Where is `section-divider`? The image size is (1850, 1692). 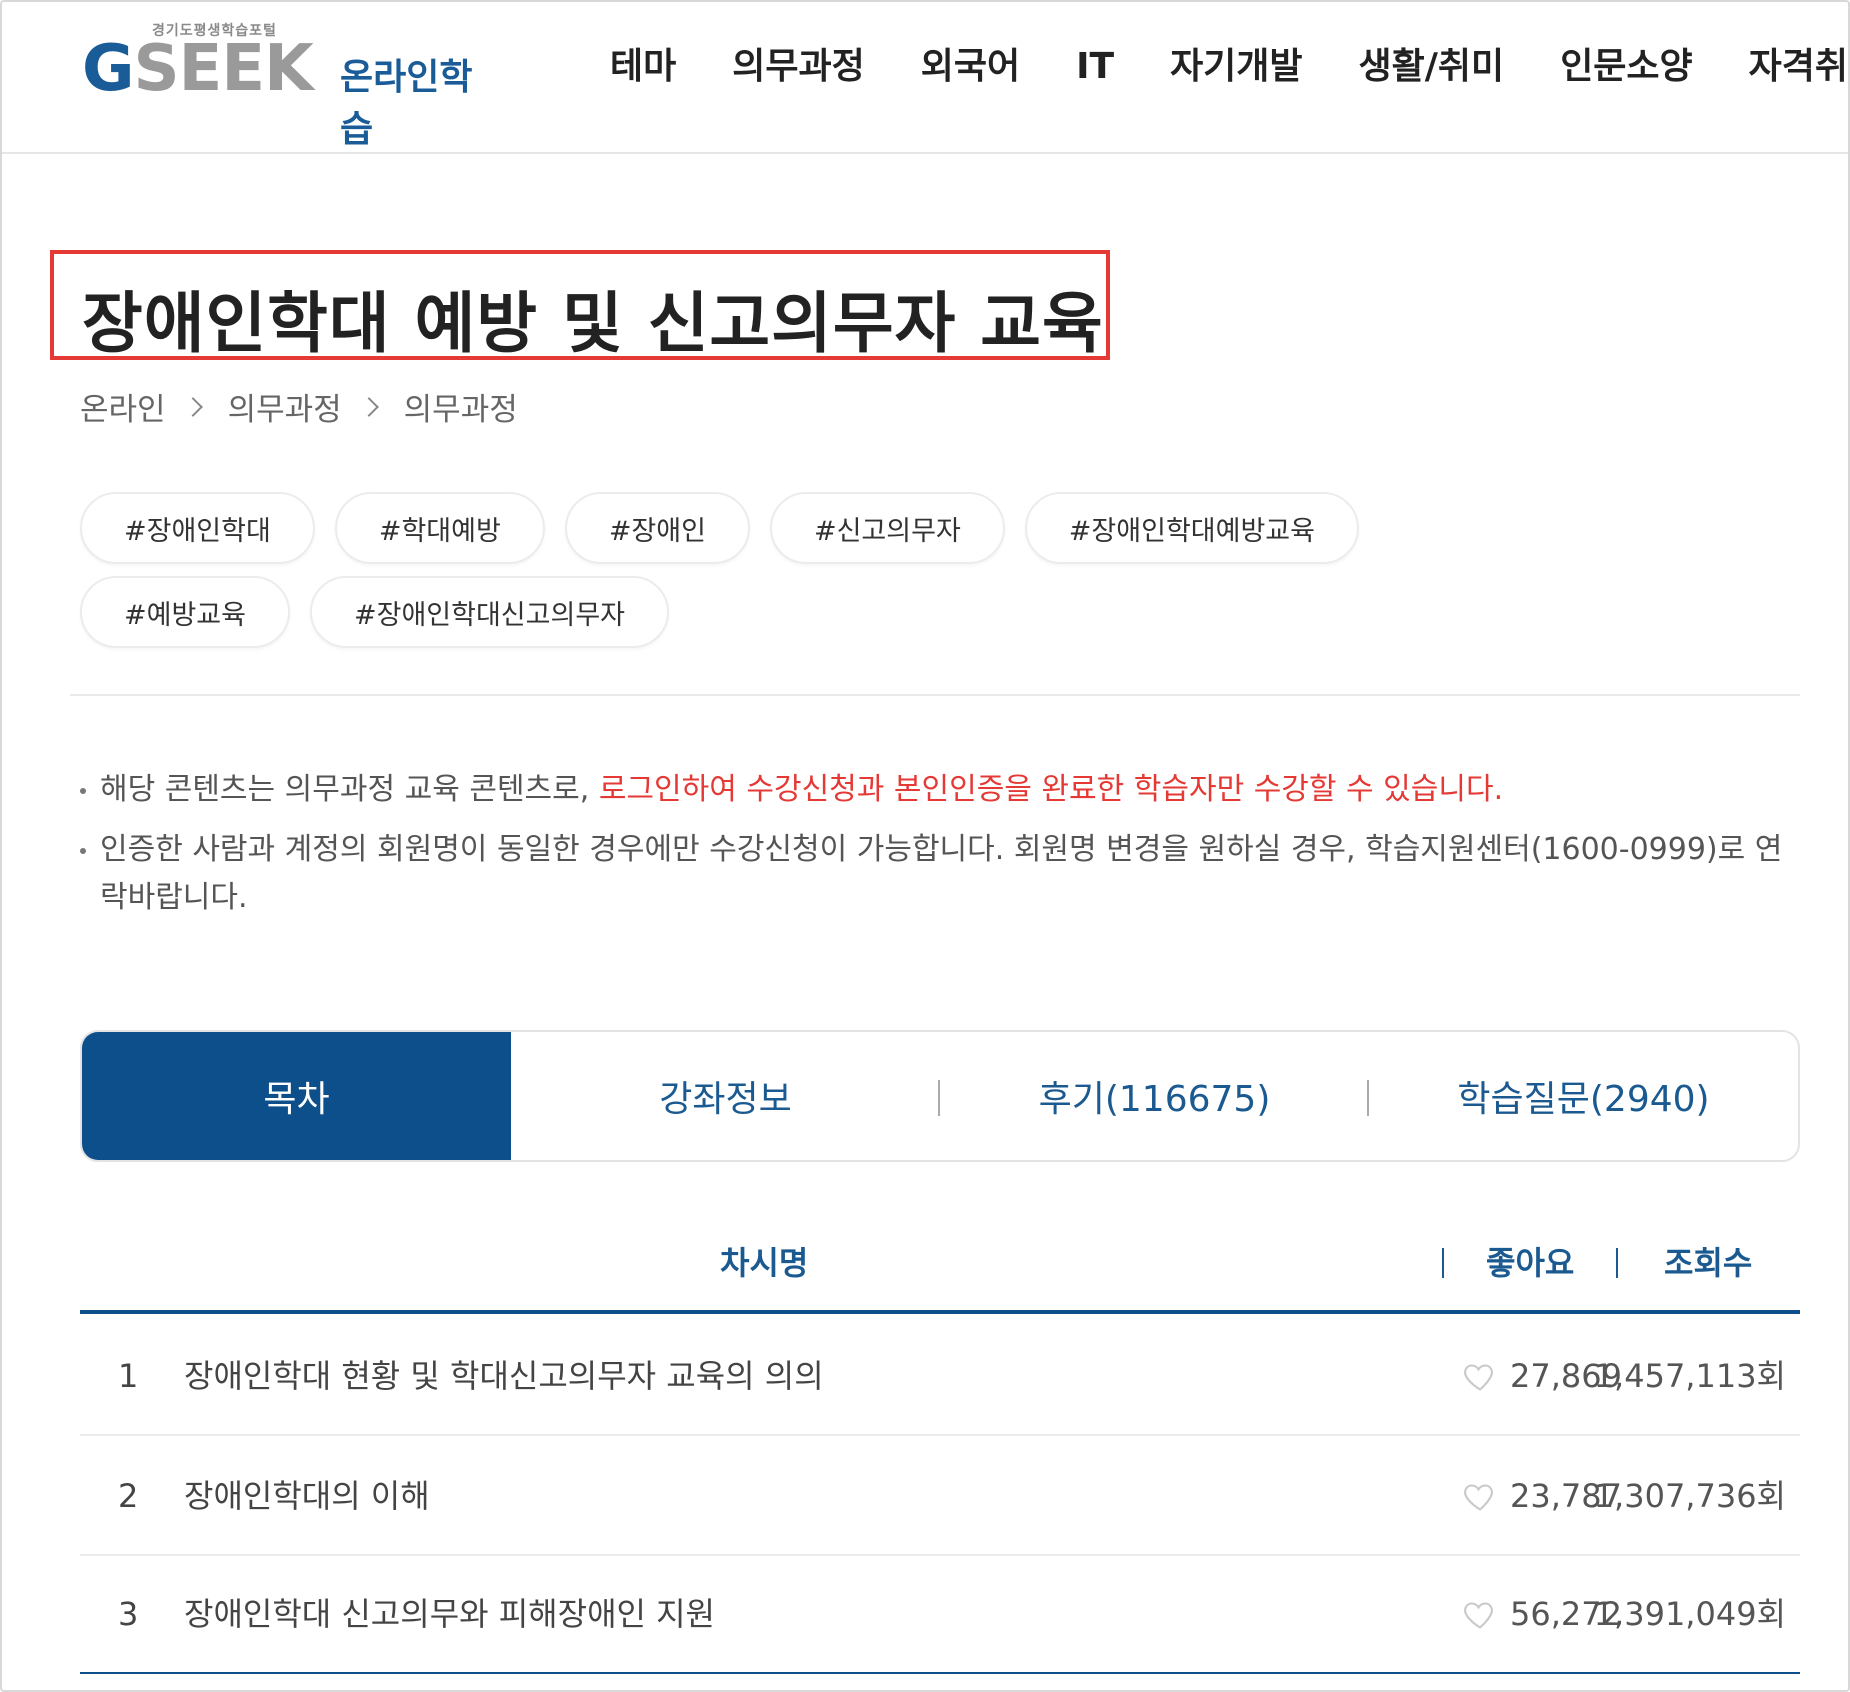
section-divider is located at coordinates (935, 695).